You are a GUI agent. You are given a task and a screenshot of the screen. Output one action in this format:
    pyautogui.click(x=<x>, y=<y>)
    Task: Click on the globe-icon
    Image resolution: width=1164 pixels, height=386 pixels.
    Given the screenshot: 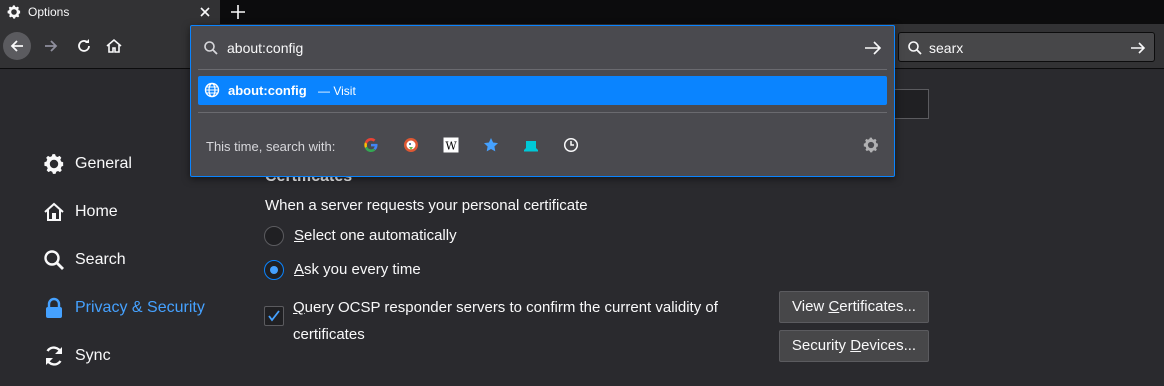 What is the action you would take?
    pyautogui.click(x=212, y=92)
    